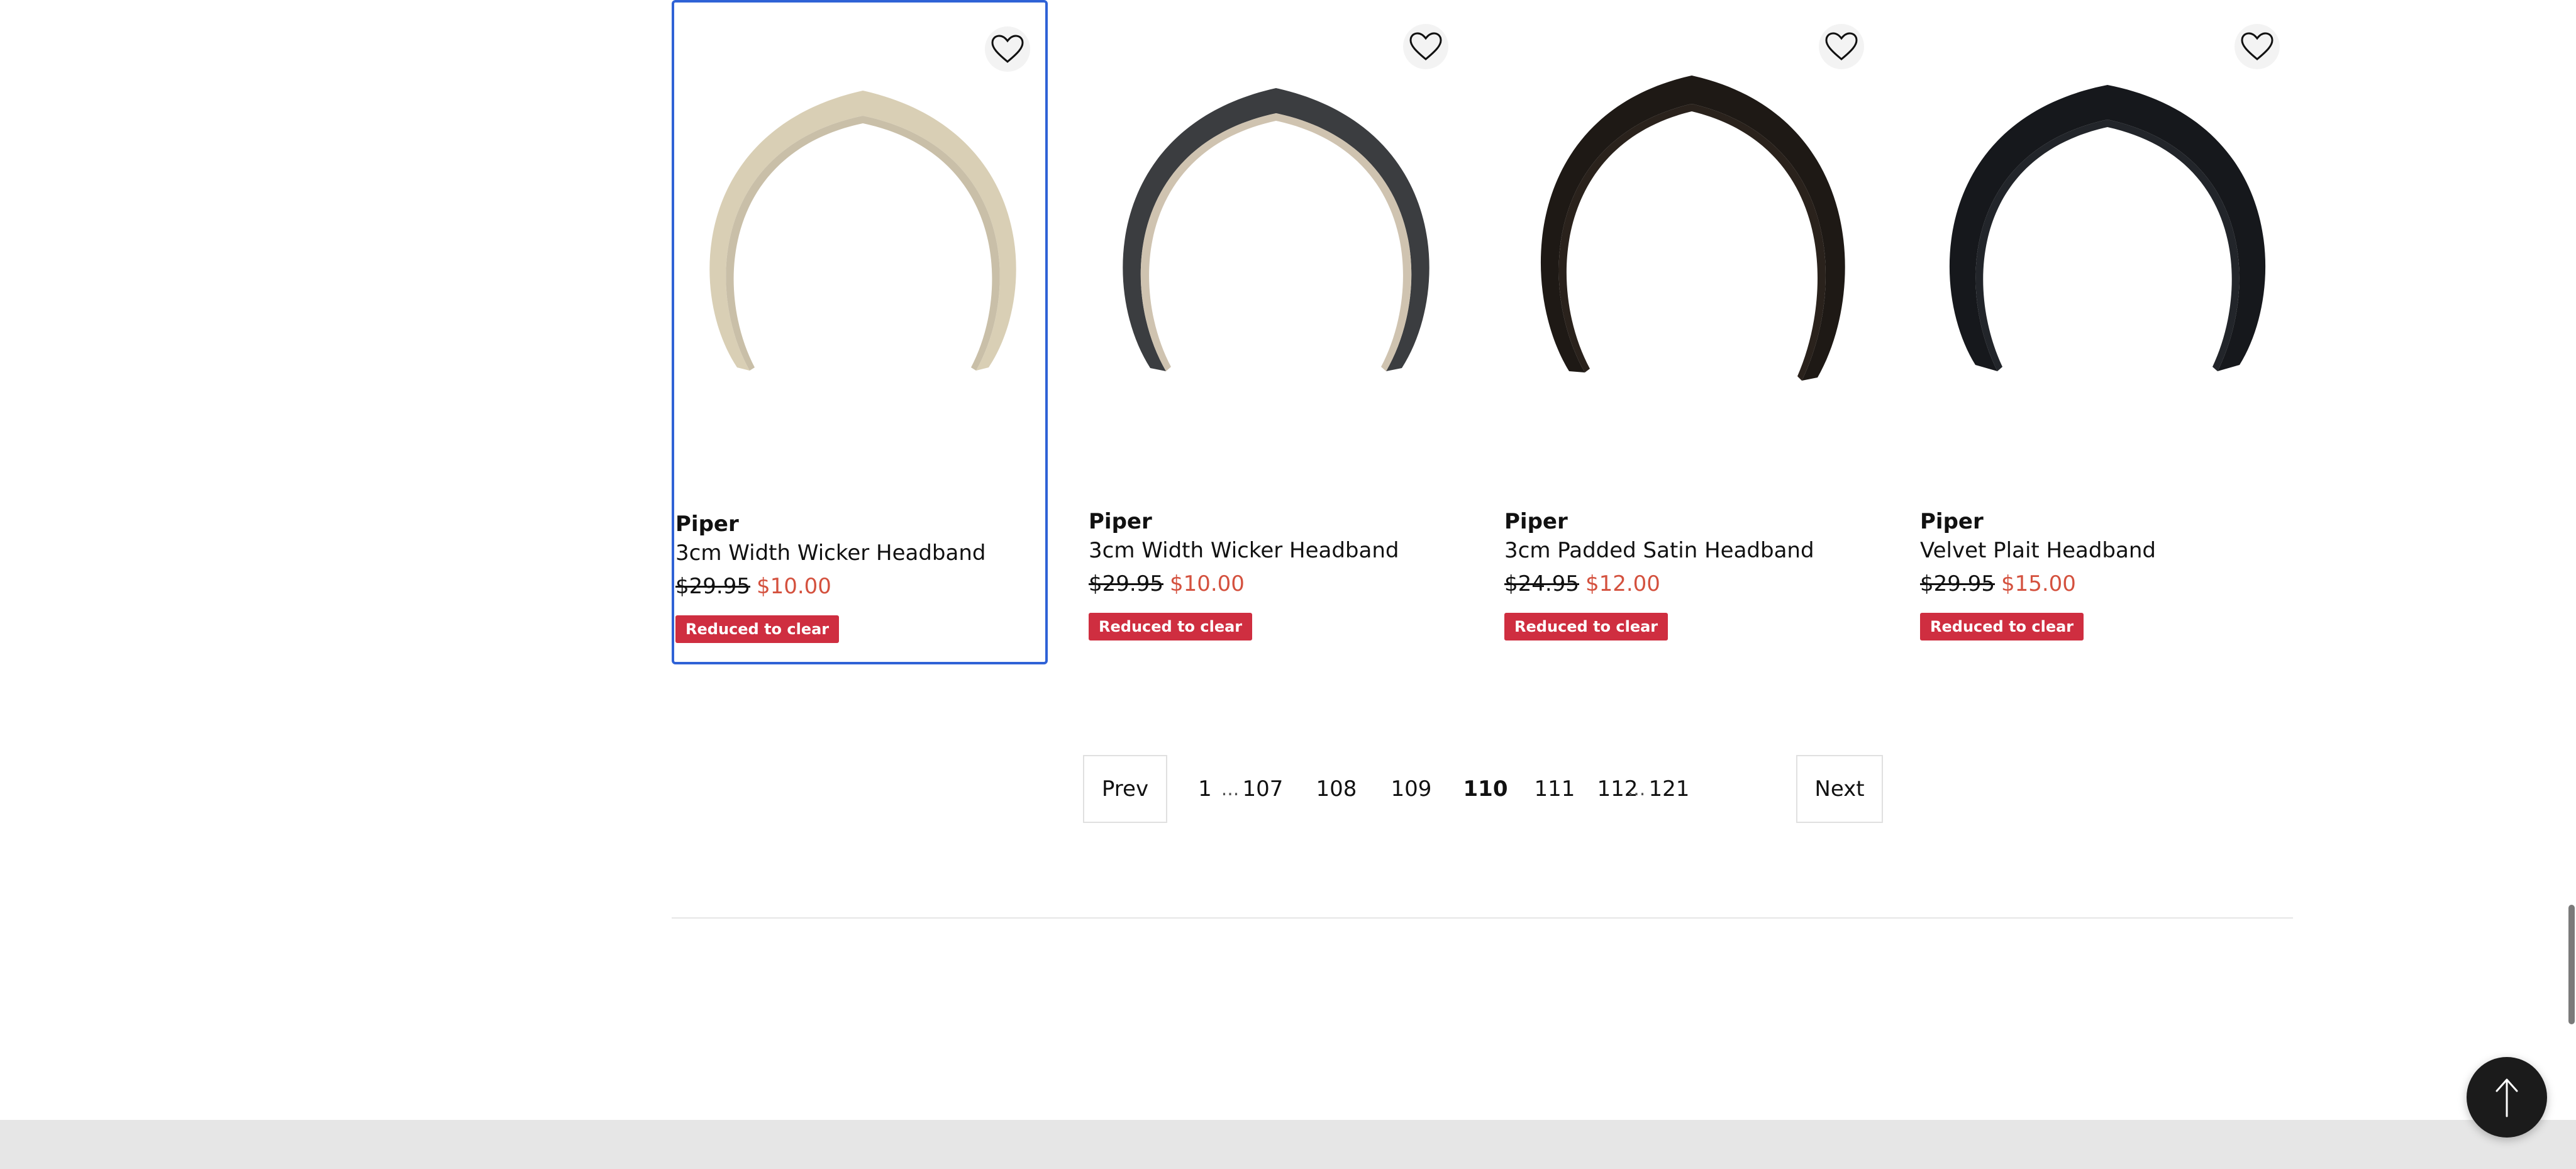 This screenshot has height=1169, width=2576. What do you see at coordinates (1411, 789) in the screenshot?
I see `page-link-109: 109` at bounding box center [1411, 789].